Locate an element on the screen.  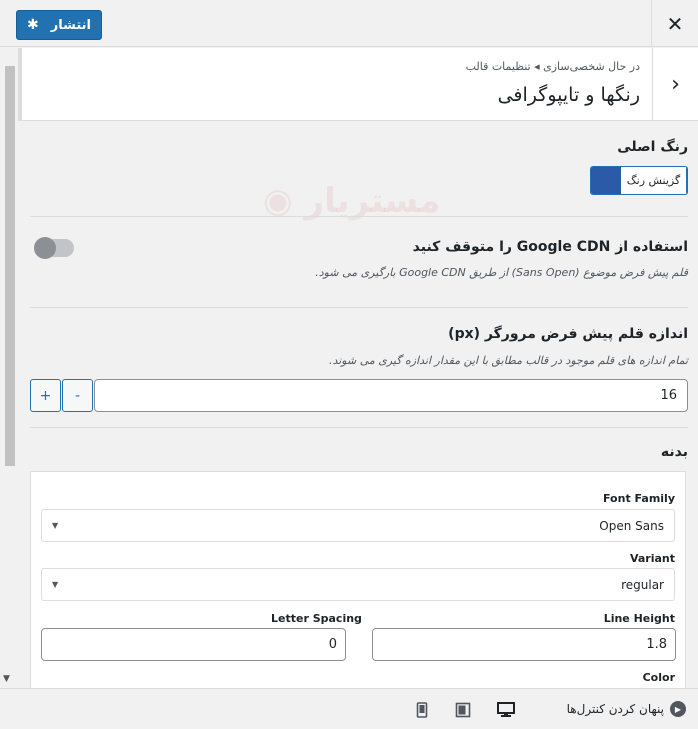
close-button: ✕ is located at coordinates (674, 23).